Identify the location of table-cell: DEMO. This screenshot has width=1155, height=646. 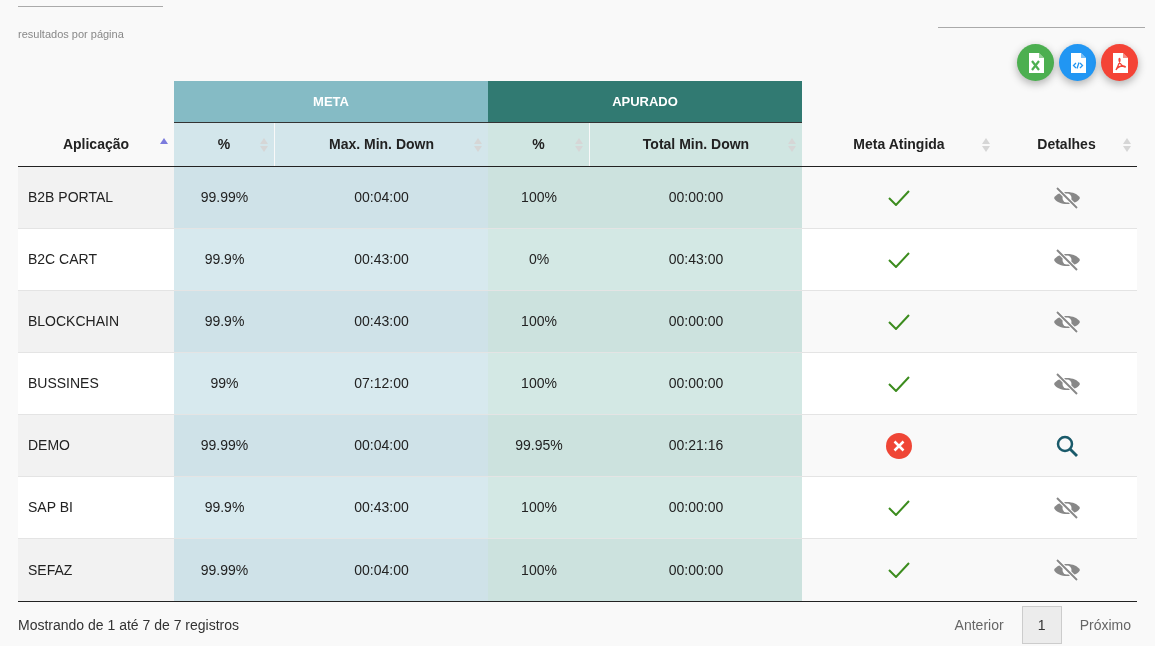
(96, 445).